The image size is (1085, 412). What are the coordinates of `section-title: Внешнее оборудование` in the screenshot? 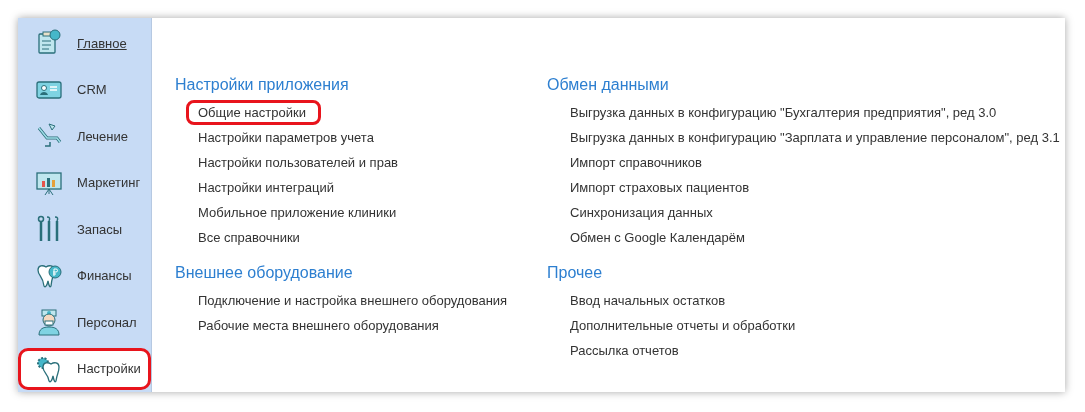 It's located at (264, 273).